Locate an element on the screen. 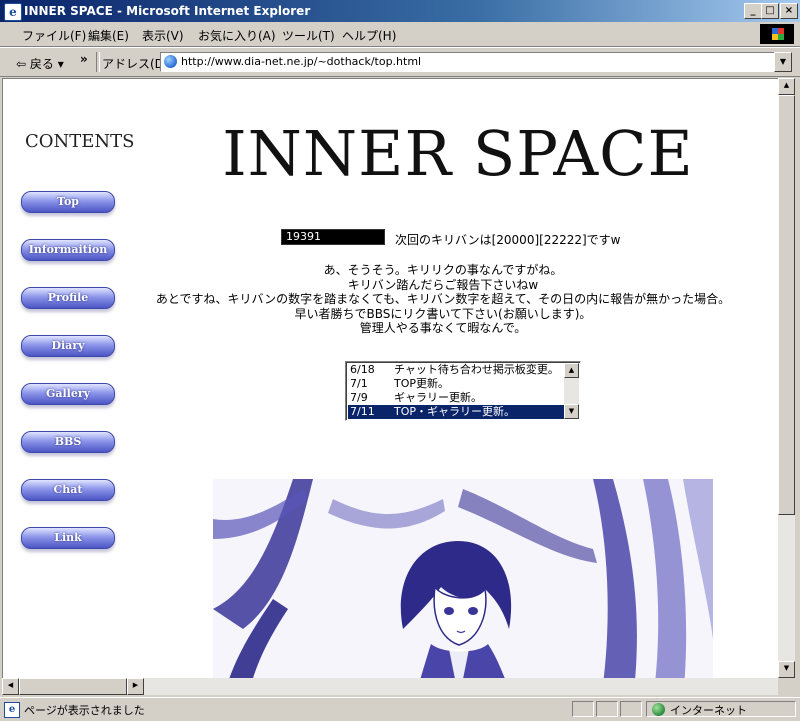 The width and height of the screenshot is (800, 721). update-text: ギャラリー更新。 is located at coordinates (438, 397).